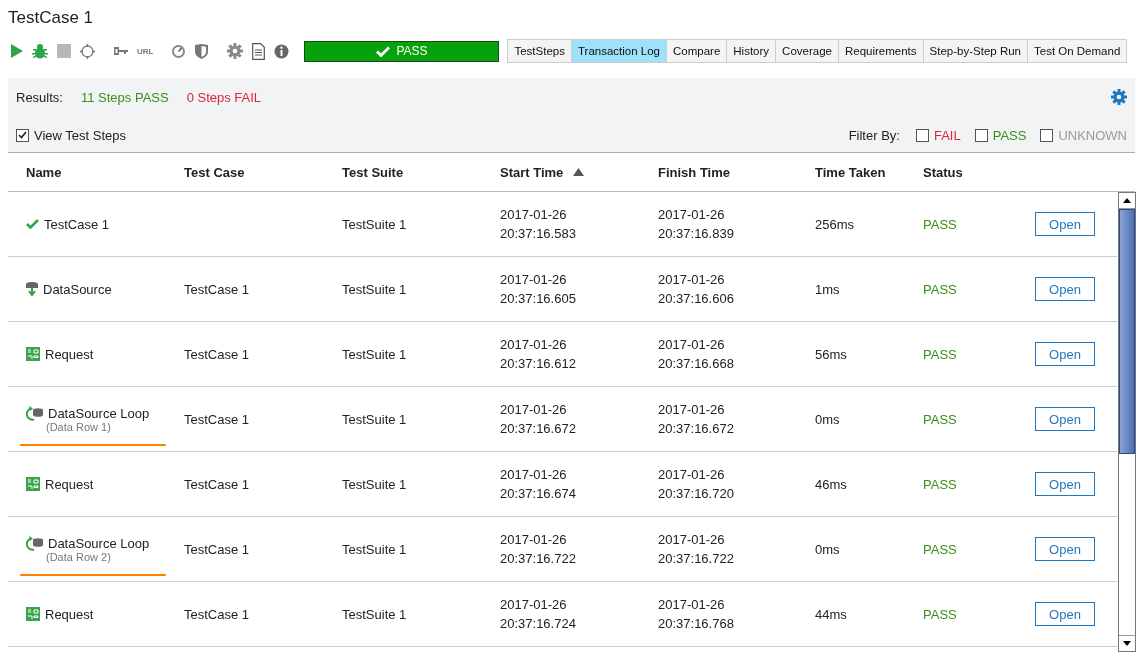 The image size is (1139, 658). What do you see at coordinates (373, 172) in the screenshot?
I see `column-header: Test Suite` at bounding box center [373, 172].